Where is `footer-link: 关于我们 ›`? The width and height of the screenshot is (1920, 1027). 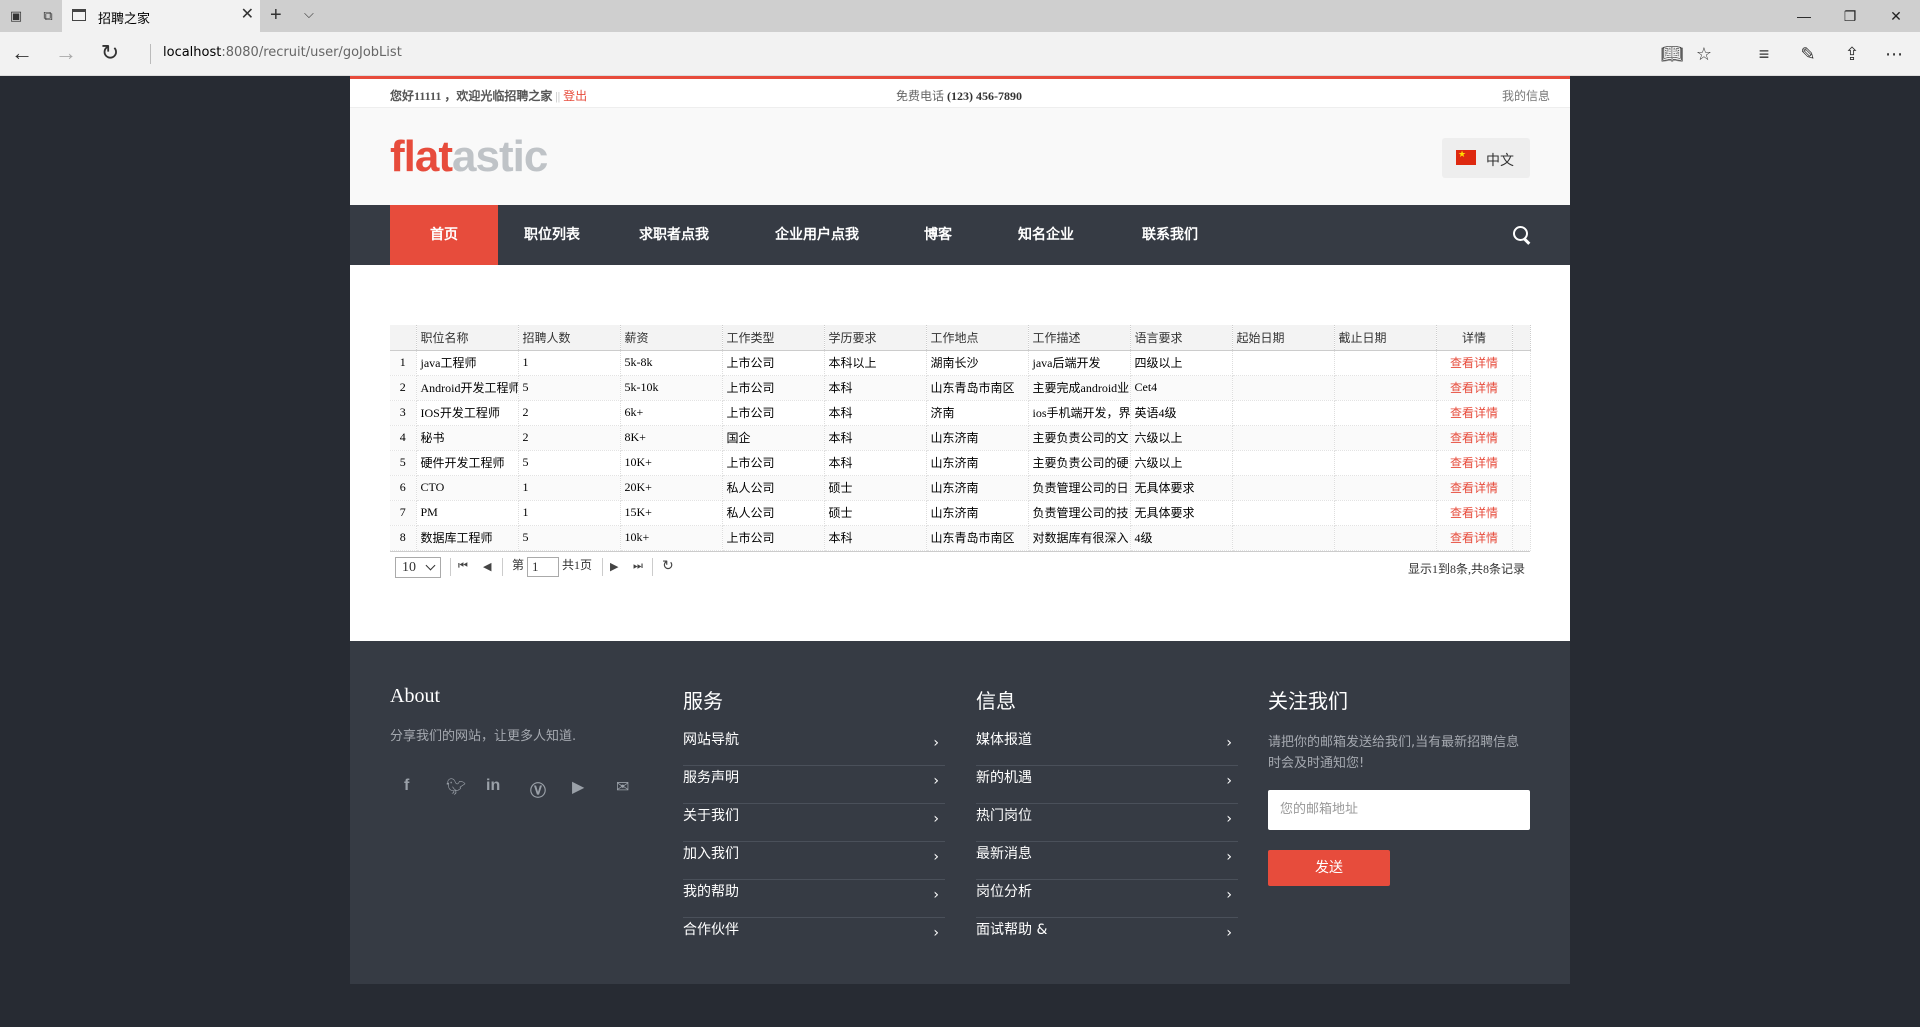 footer-link: 关于我们 › is located at coordinates (814, 823).